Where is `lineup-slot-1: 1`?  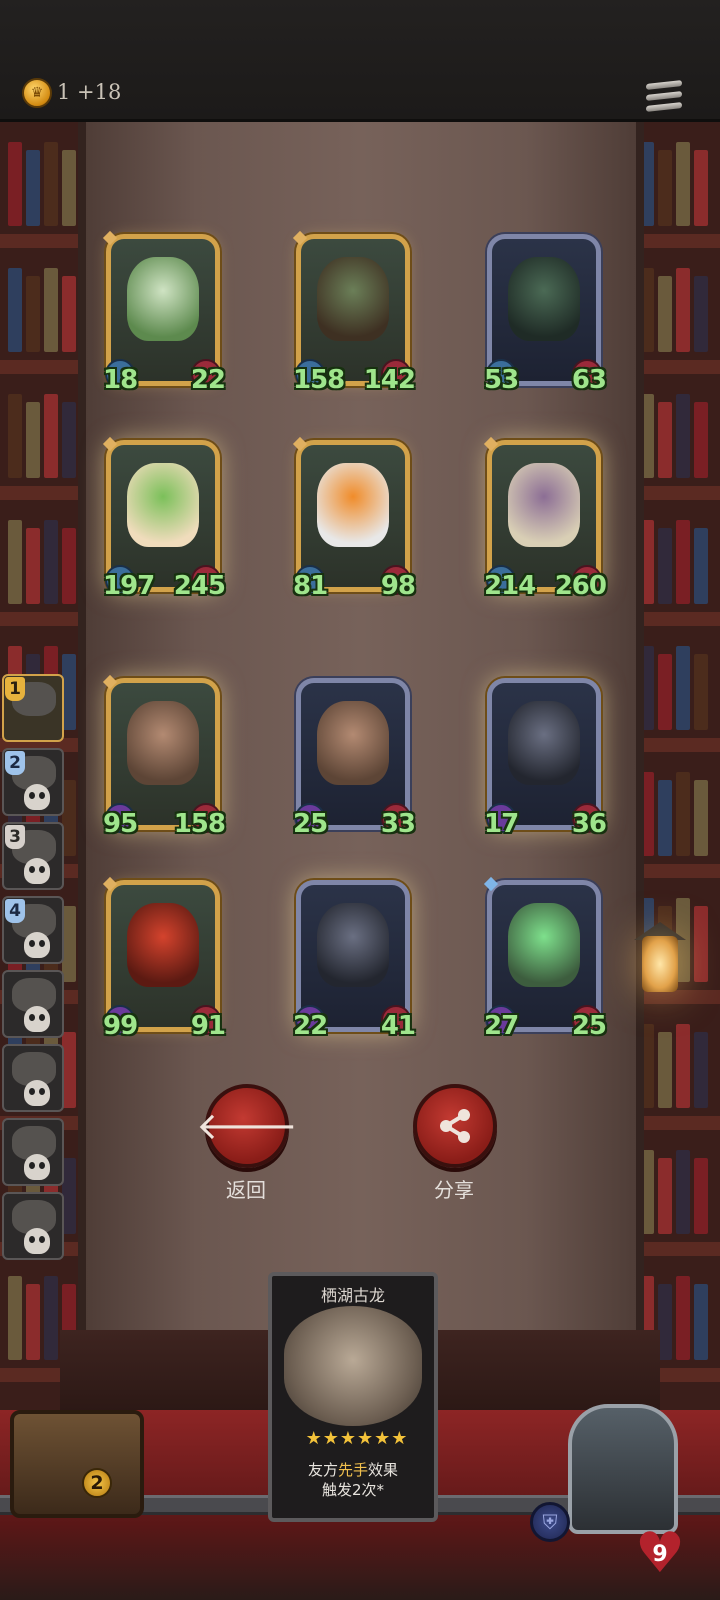 lineup-slot-1: 1 is located at coordinates (33, 708).